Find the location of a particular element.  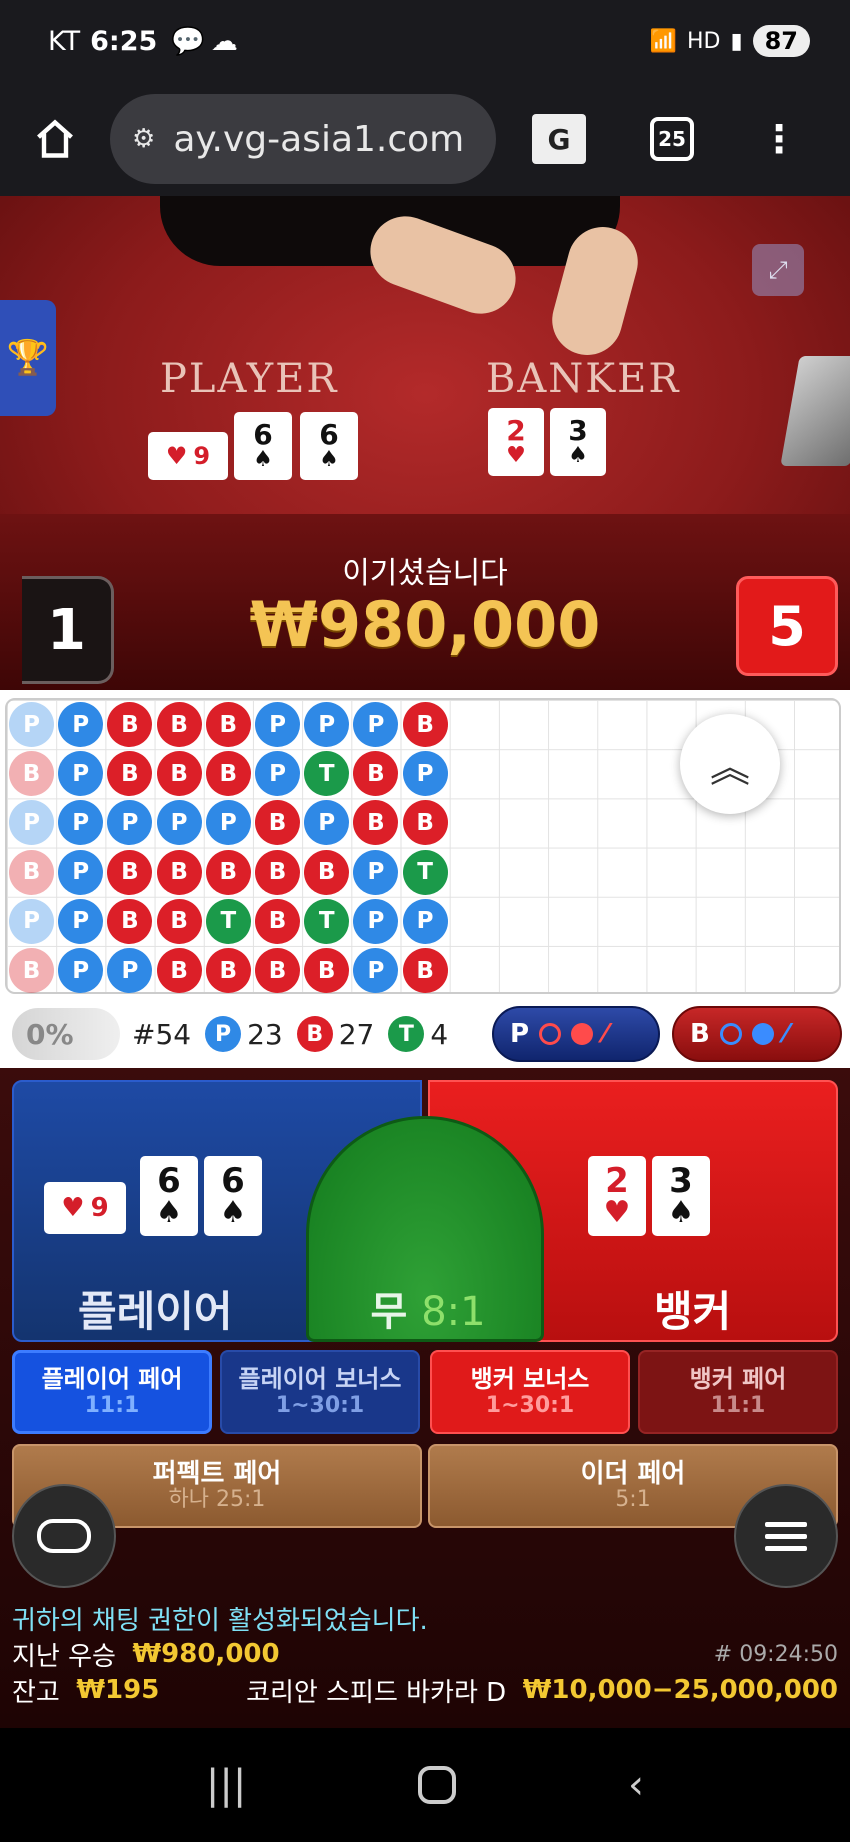

trophy-icon: 🏆 is located at coordinates (28, 358).